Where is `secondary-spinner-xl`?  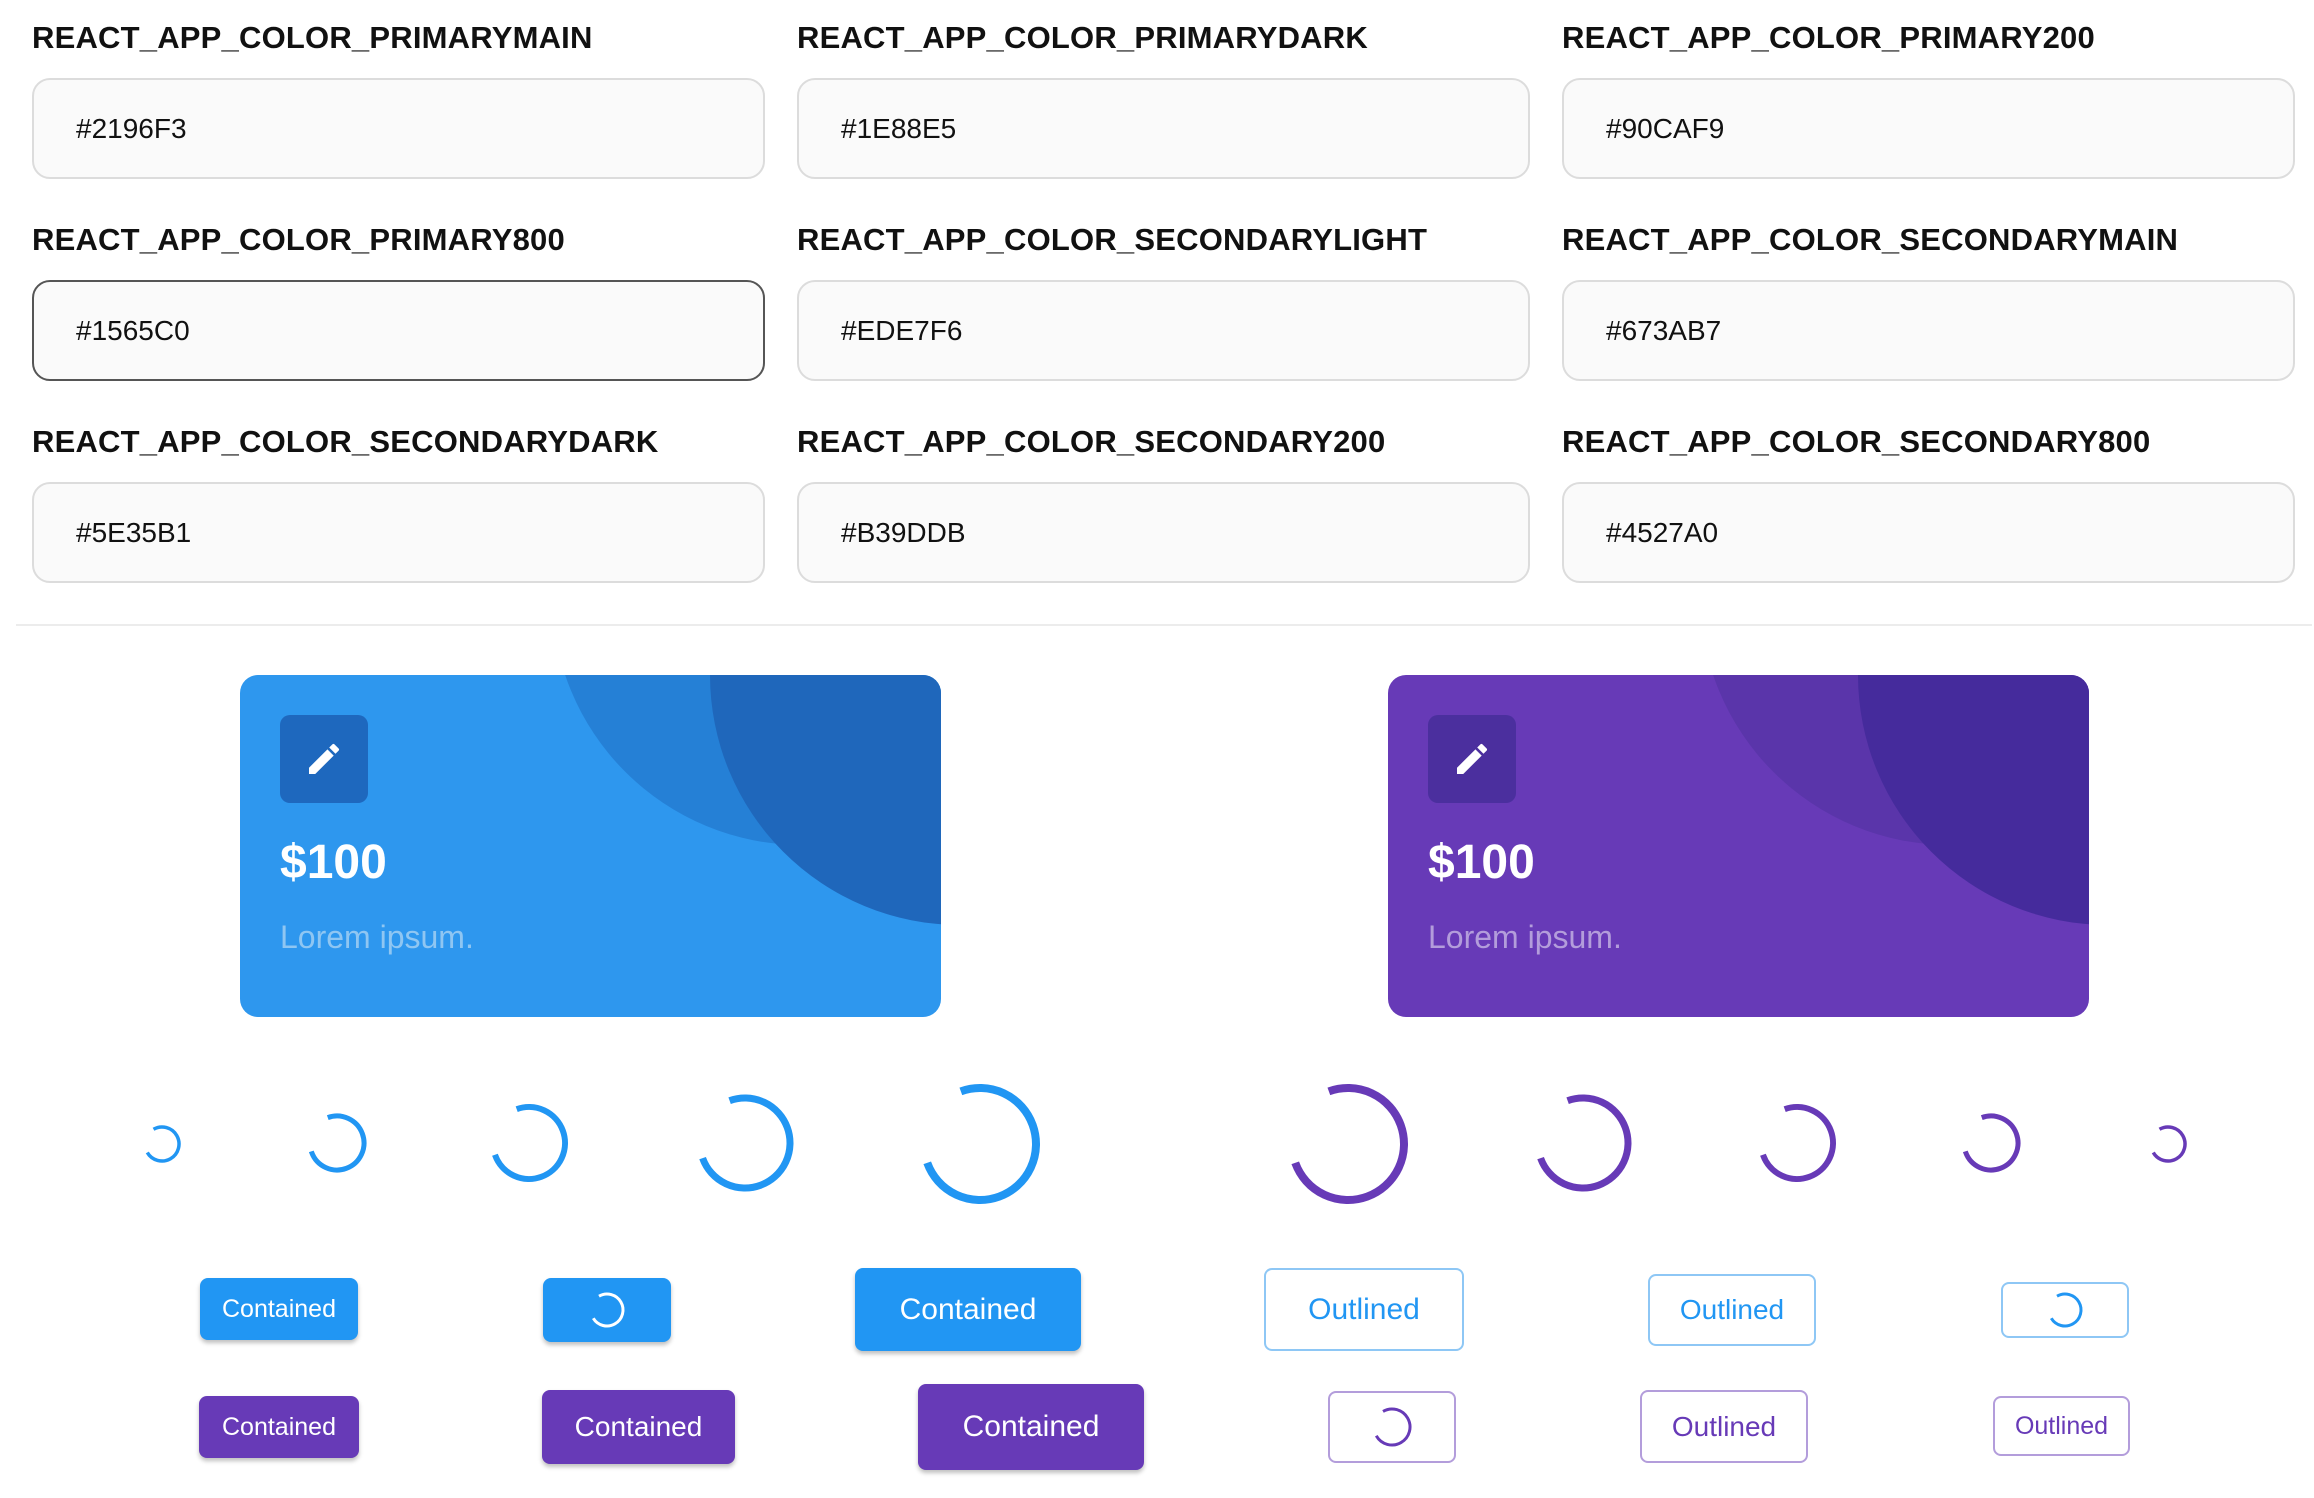
secondary-spinner-xl is located at coordinates (1348, 1144).